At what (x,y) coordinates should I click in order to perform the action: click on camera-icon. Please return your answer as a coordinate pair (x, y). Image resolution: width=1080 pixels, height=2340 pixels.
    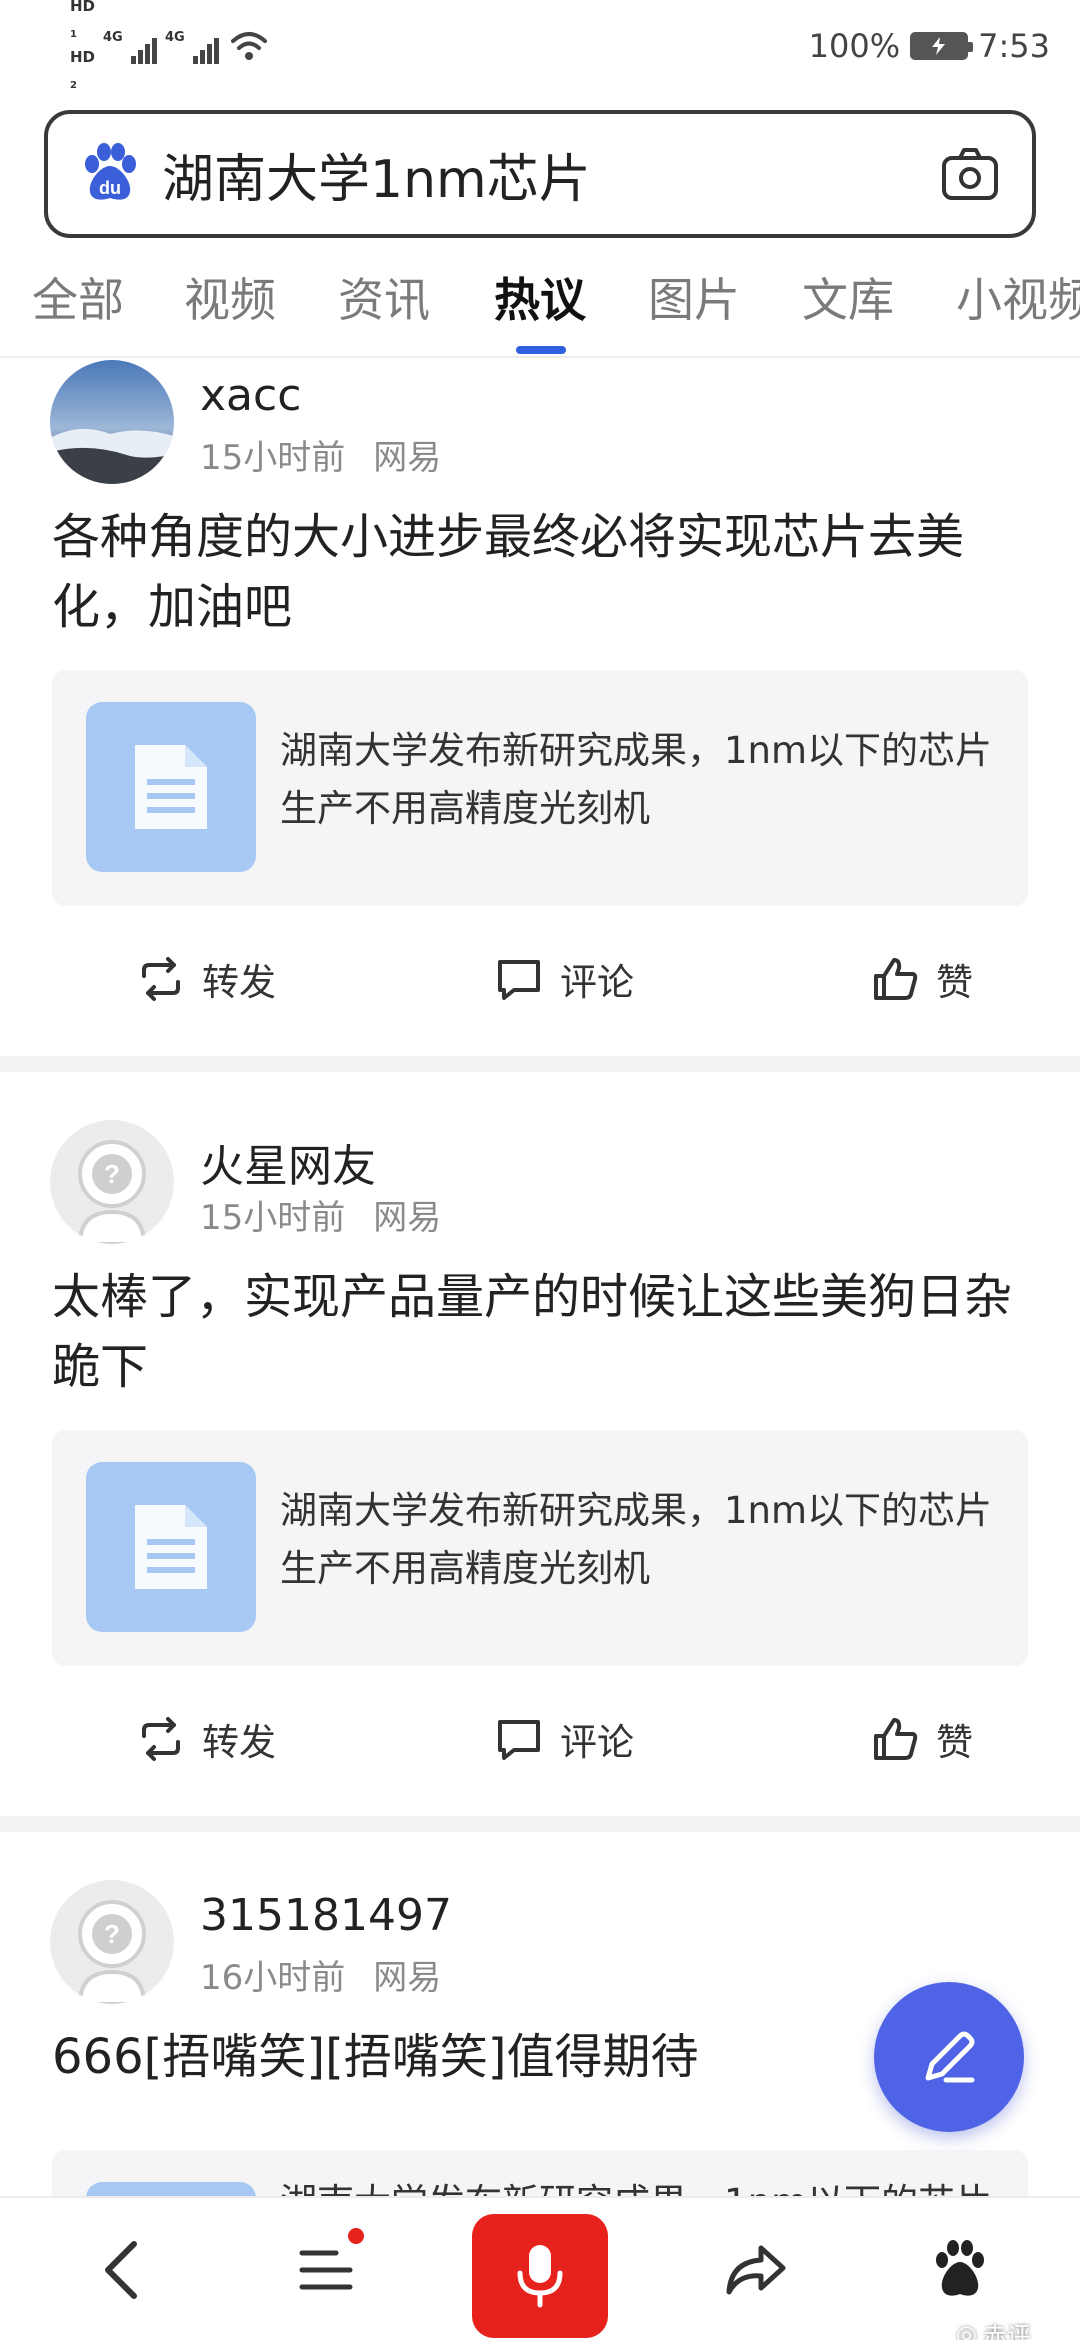
    Looking at the image, I should click on (970, 174).